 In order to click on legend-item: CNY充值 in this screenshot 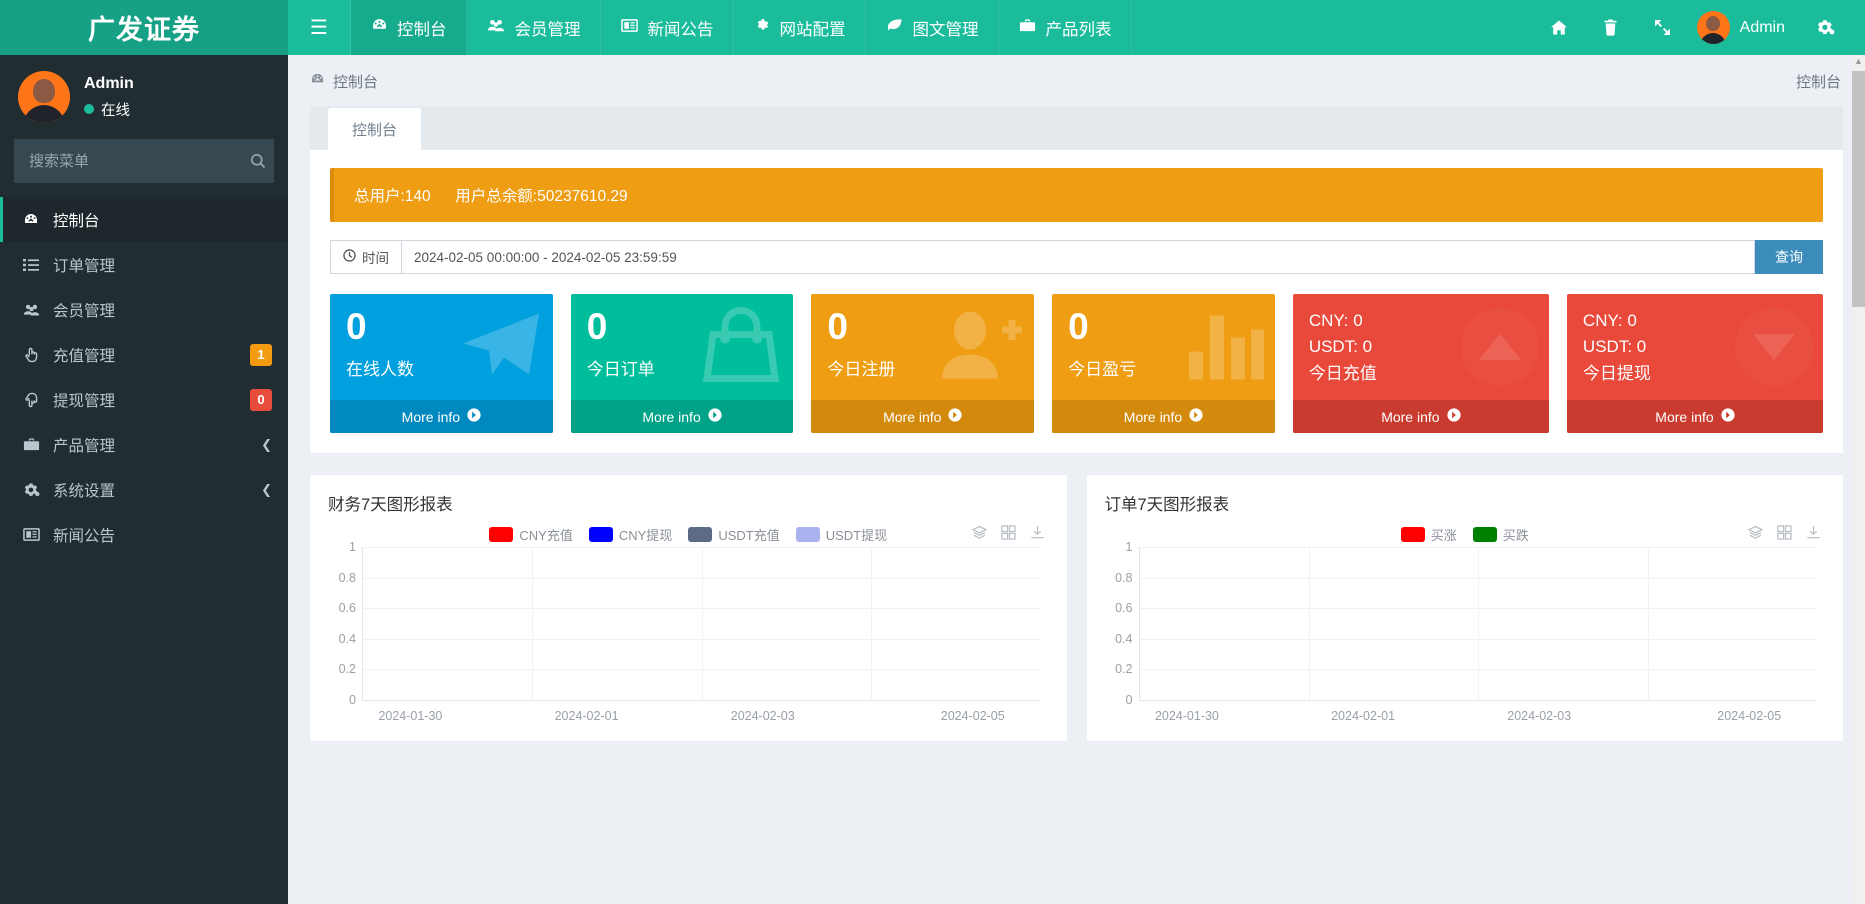, I will do `click(531, 534)`.